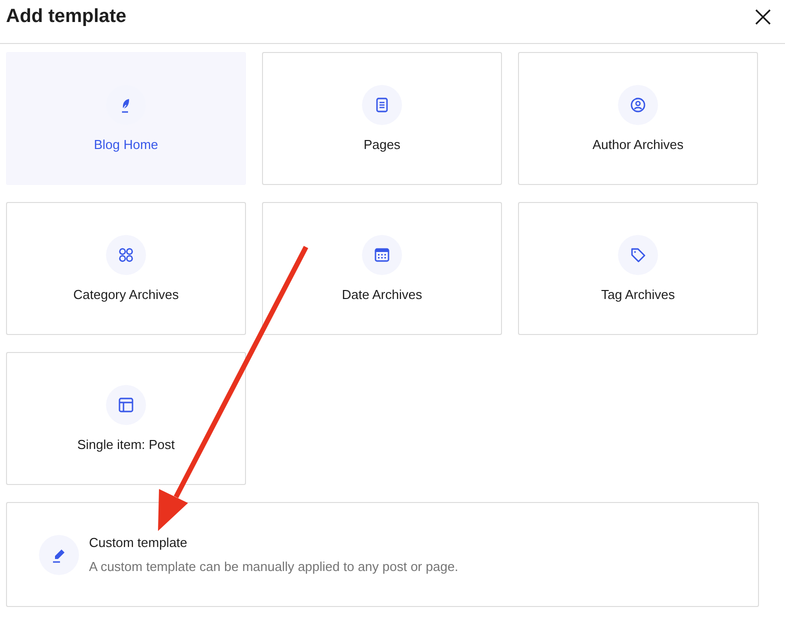  Describe the element at coordinates (126, 145) in the screenshot. I see `template-label: Blog Home` at that location.